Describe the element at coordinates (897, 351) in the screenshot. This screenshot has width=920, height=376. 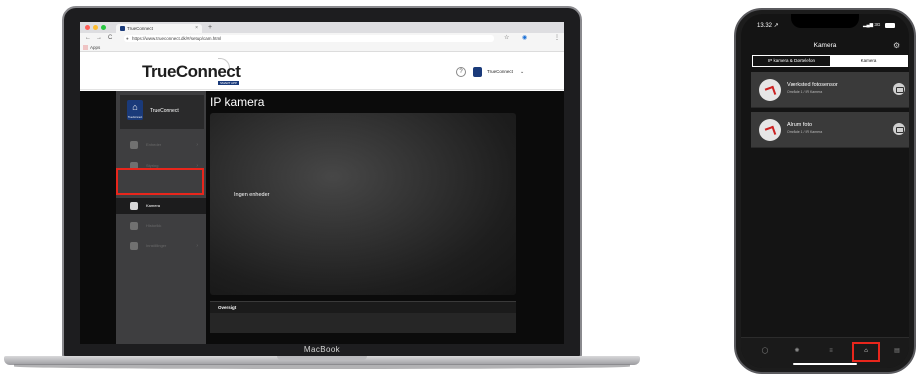
I see `tab-list-icon: ▤` at that location.